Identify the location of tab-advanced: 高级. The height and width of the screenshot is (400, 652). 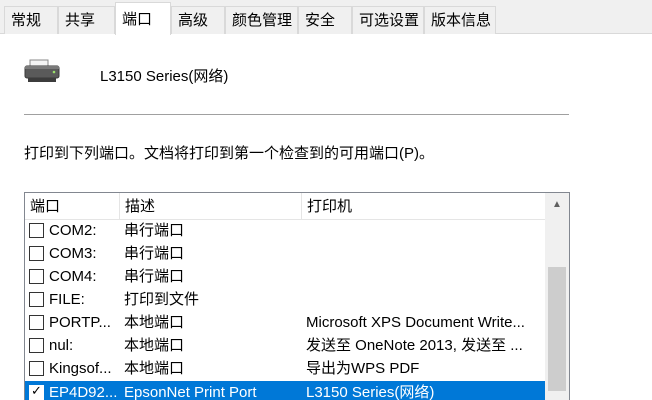
(198, 20).